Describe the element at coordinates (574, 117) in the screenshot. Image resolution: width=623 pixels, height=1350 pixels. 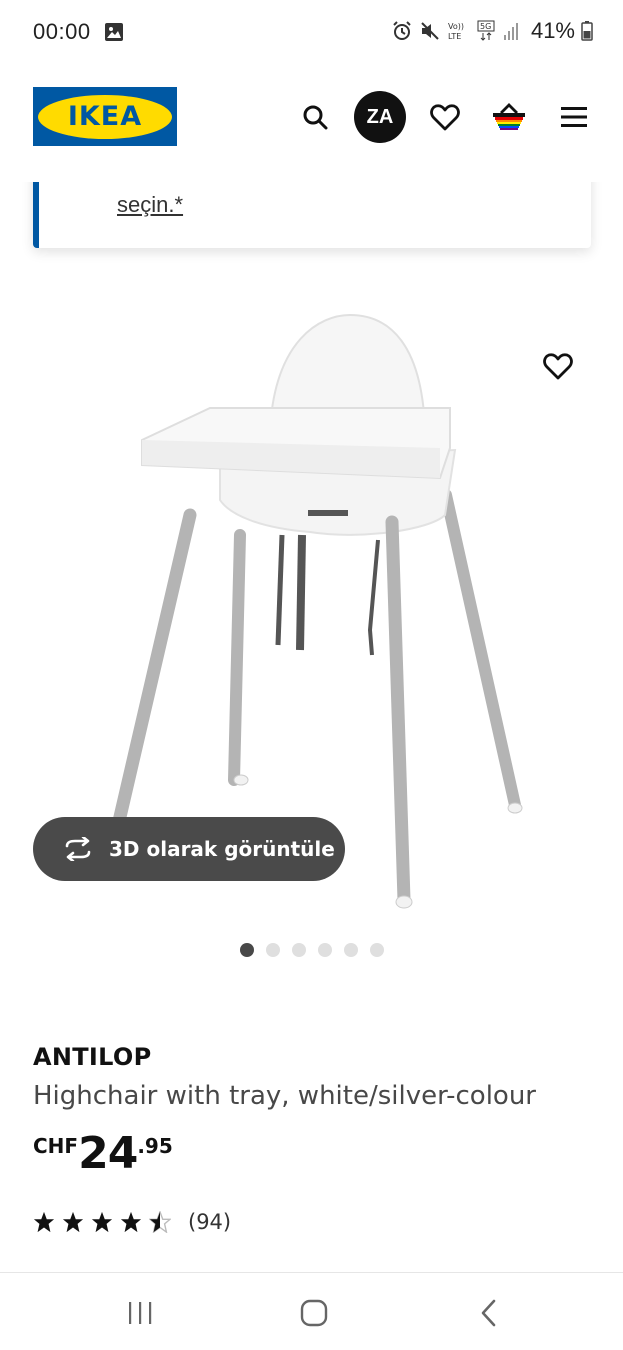
I see `menu-icon` at that location.